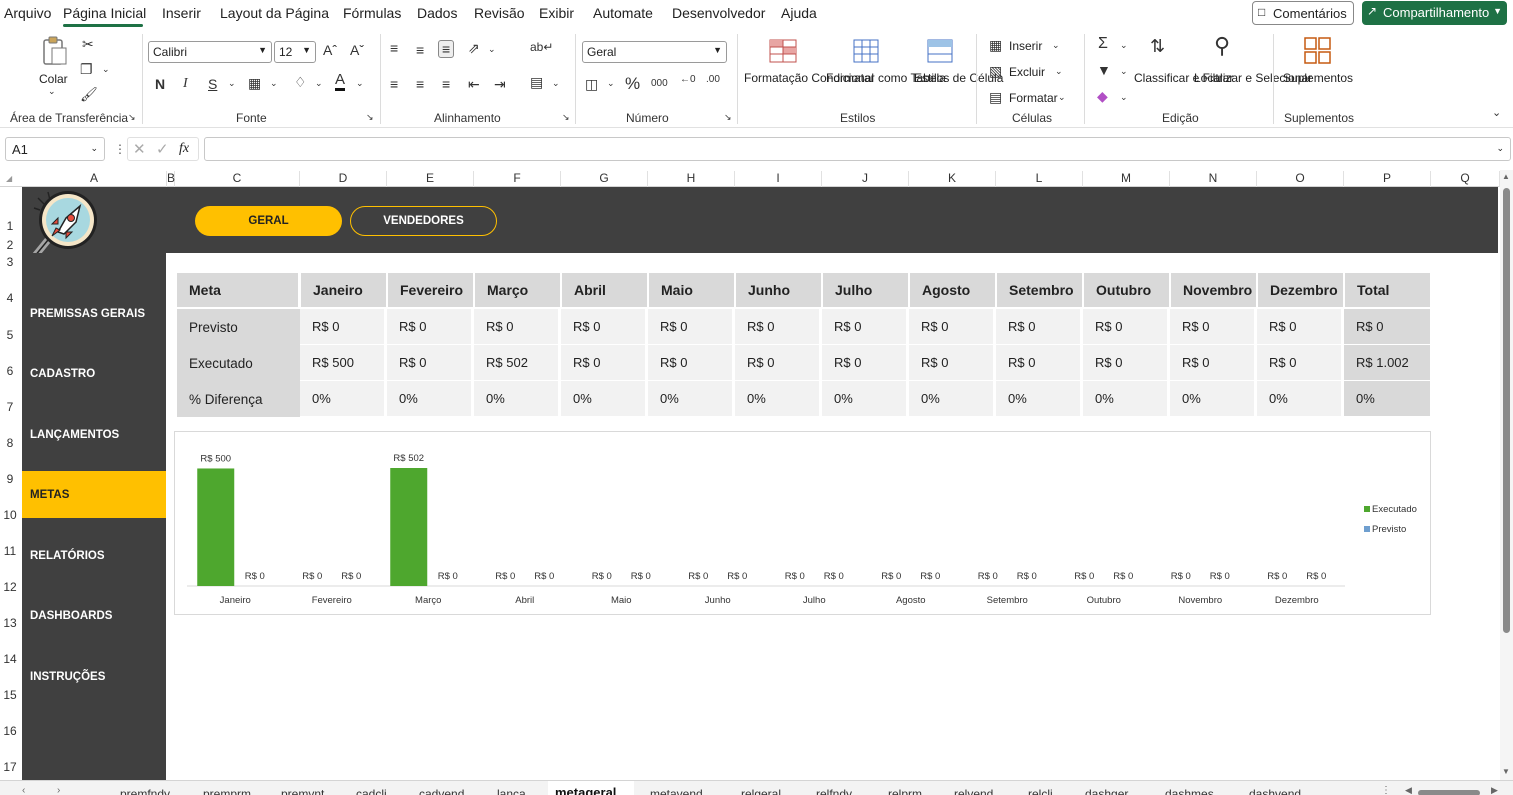 This screenshot has height=795, width=1513. What do you see at coordinates (585, 790) in the screenshot?
I see `sheet-tab-metageral: metageral` at bounding box center [585, 790].